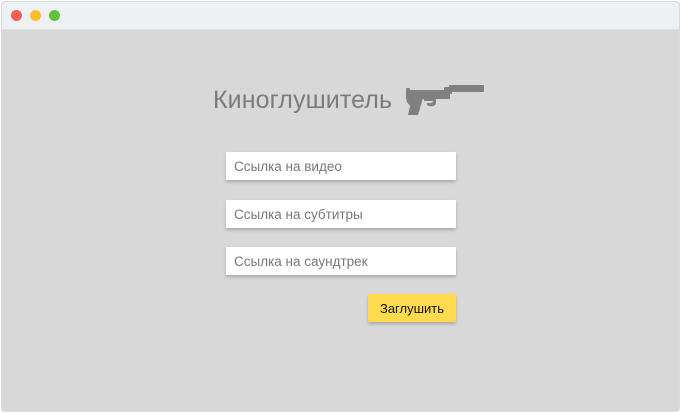  Describe the element at coordinates (445, 100) in the screenshot. I see `pistol-with-silencer-icon` at that location.